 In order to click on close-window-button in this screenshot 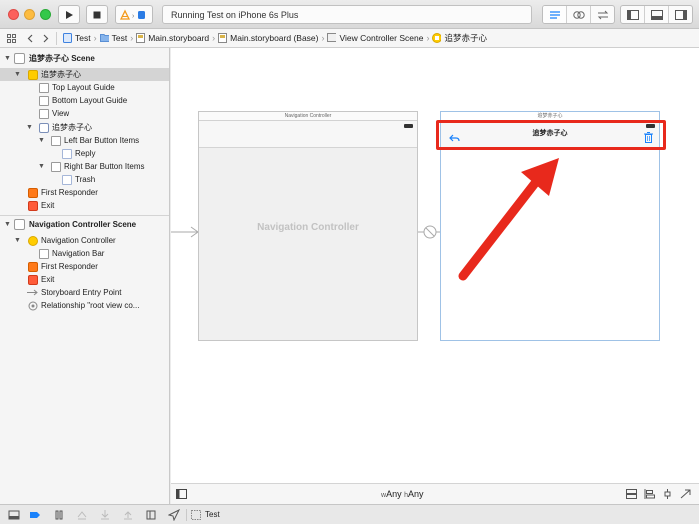, I will do `click(13, 14)`.